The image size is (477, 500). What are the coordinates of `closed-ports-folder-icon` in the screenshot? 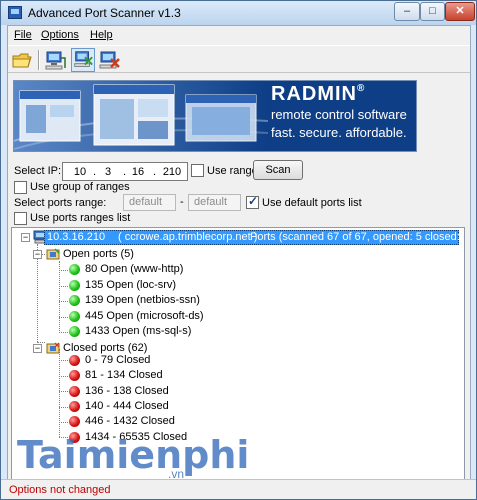 It's located at (53, 348).